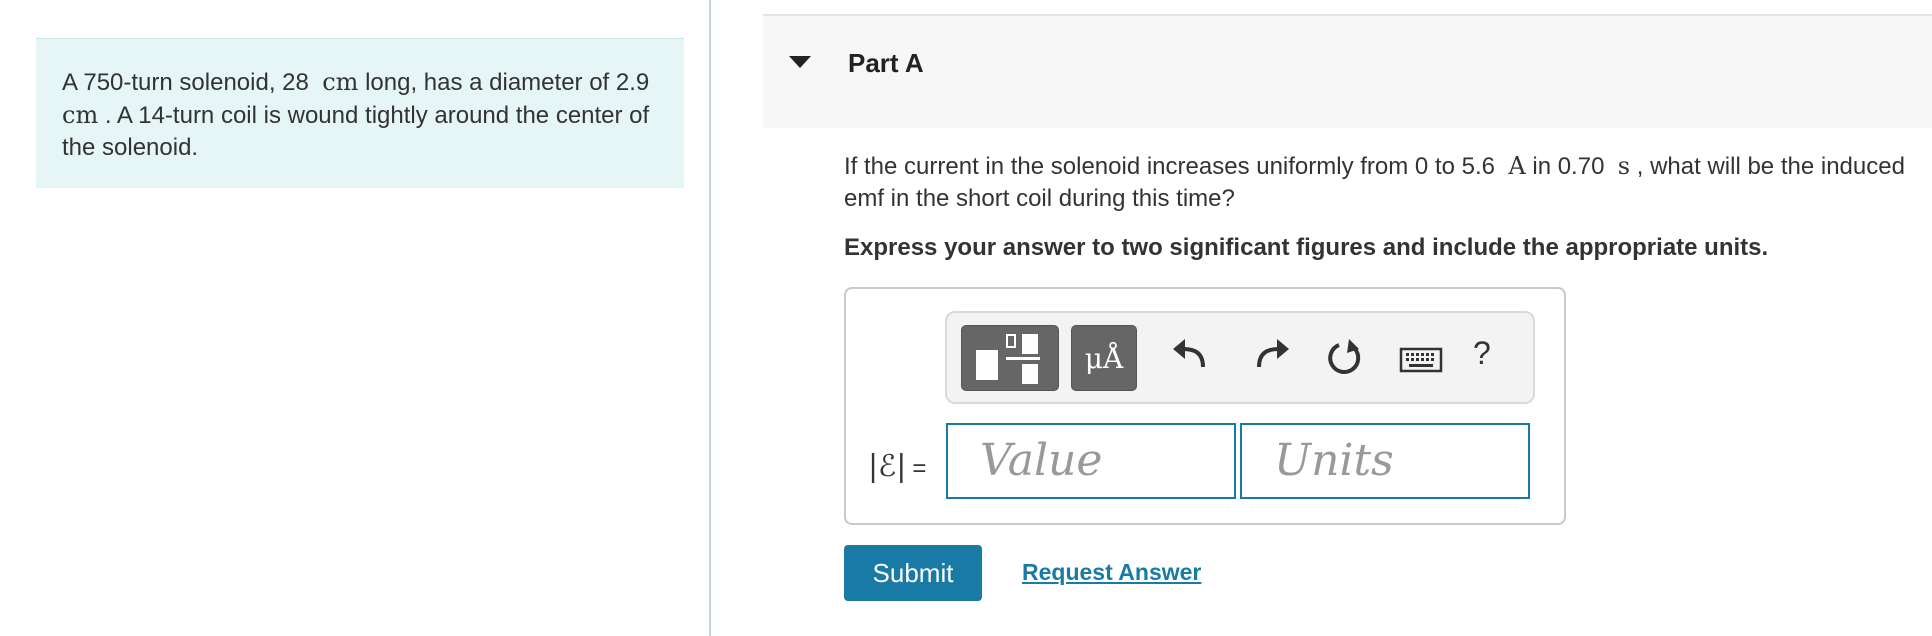 Image resolution: width=1932 pixels, height=636 pixels. I want to click on part-title: Part A, so click(886, 63).